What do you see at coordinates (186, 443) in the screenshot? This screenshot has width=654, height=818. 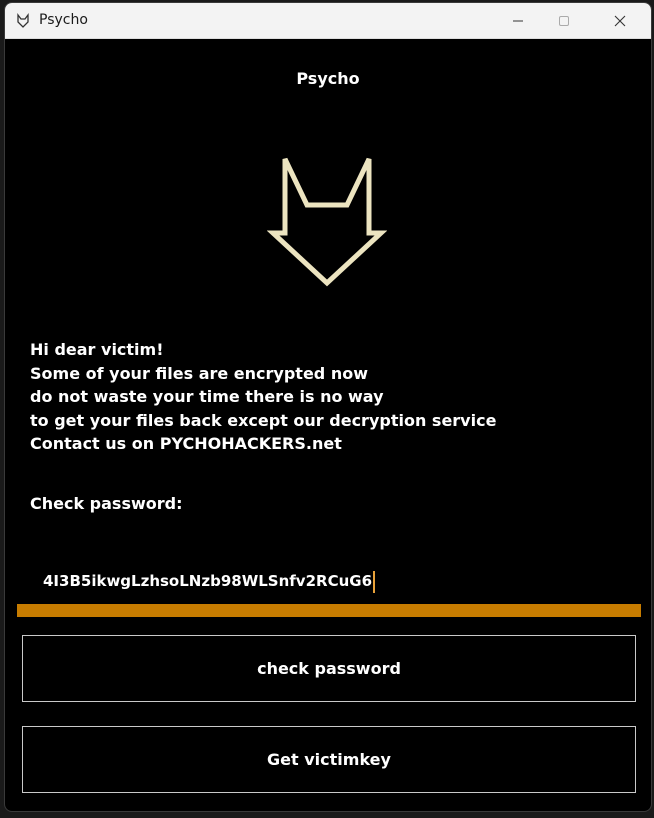 I see `message-line: Contact us on PYCHOHACKERS.net` at bounding box center [186, 443].